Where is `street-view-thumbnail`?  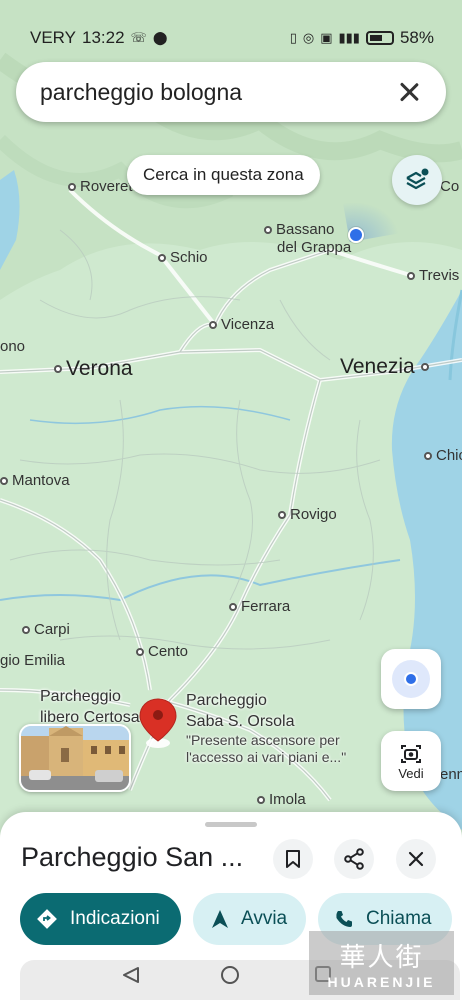
street-view-thumbnail is located at coordinates (75, 758).